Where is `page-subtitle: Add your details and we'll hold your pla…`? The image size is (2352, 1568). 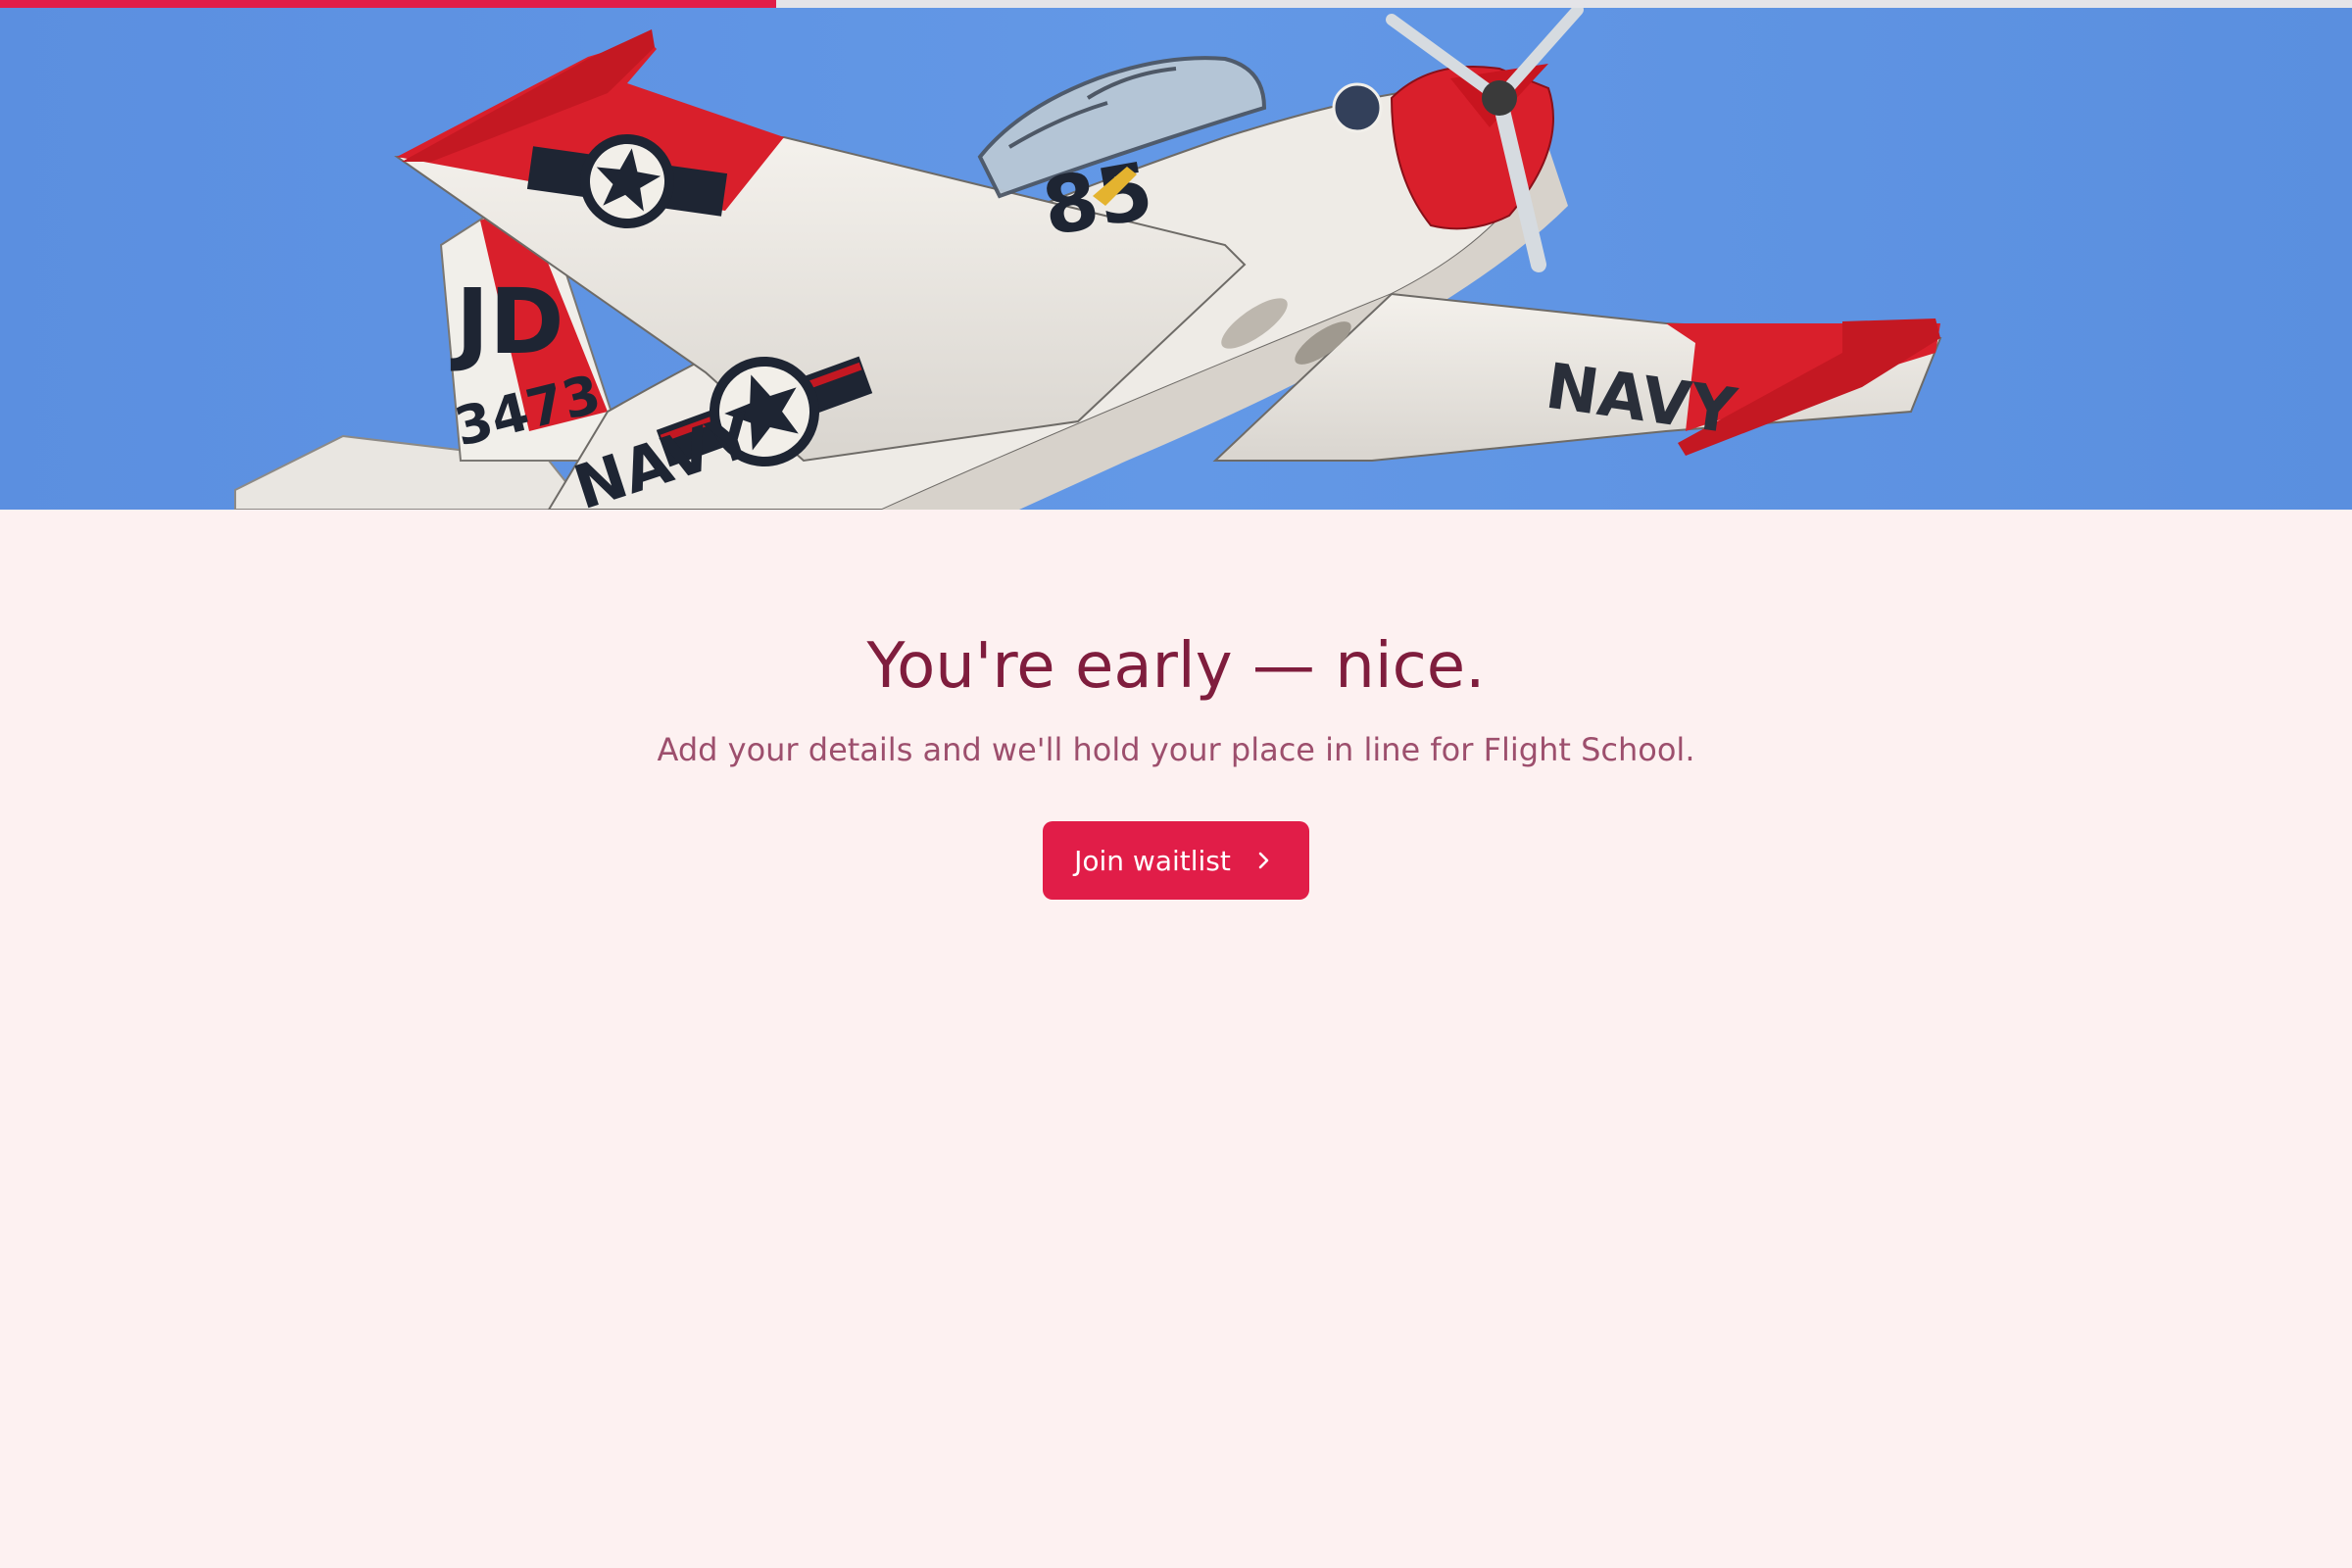
page-subtitle: Add your details and we'll hold your pla… is located at coordinates (1176, 749).